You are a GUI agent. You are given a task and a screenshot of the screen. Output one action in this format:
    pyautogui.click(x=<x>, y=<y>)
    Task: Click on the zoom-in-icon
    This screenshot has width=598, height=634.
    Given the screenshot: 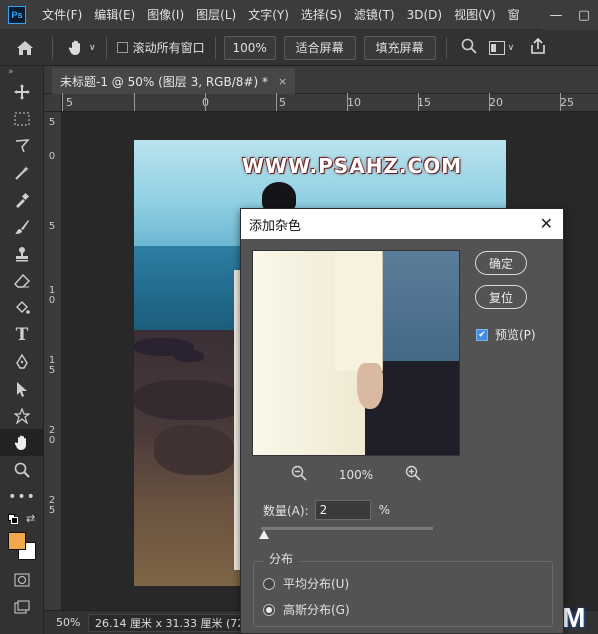 What is the action you would take?
    pyautogui.click(x=413, y=474)
    